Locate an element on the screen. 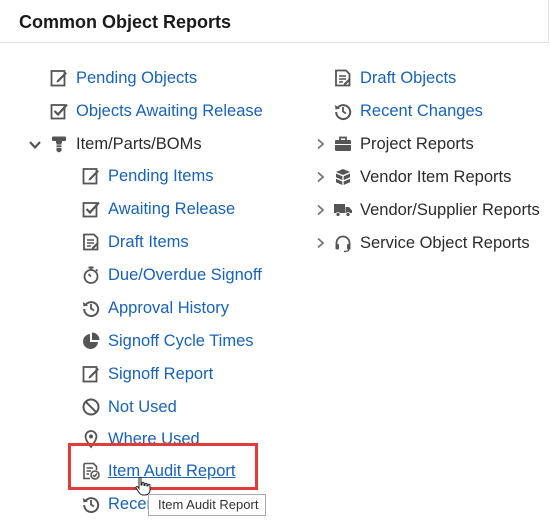  highlight-box is located at coordinates (163, 466).